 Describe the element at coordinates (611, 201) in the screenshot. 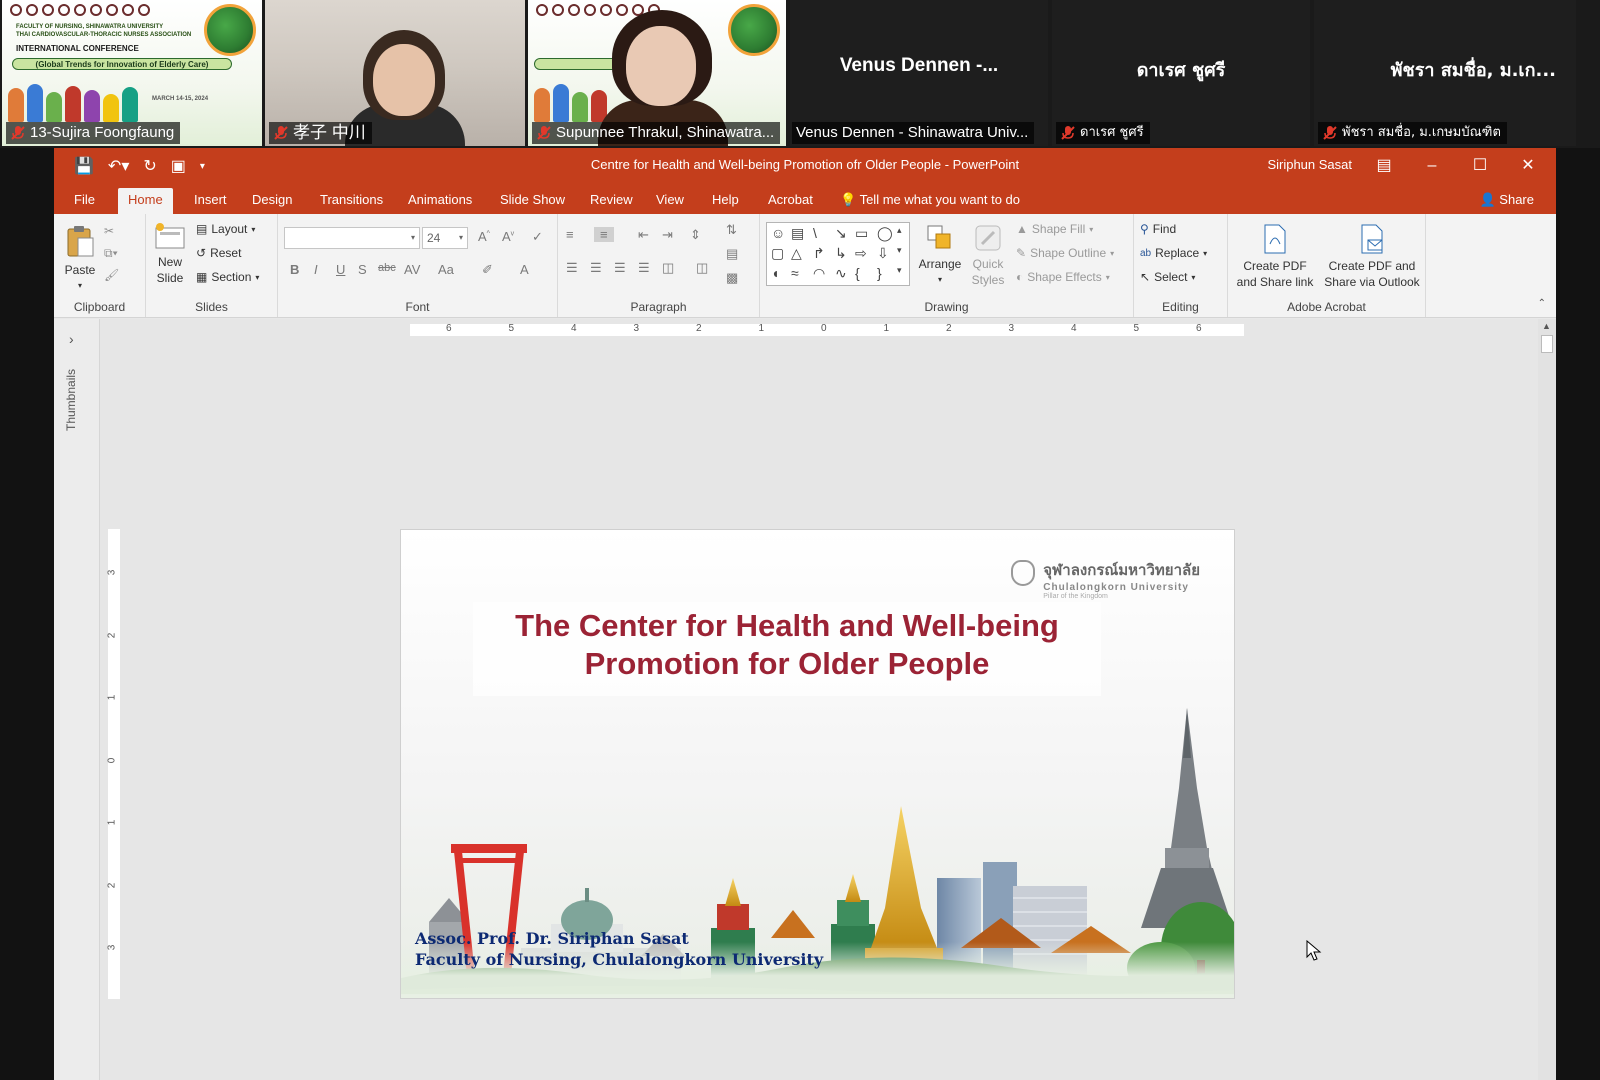

I see `tab-review: Review` at that location.